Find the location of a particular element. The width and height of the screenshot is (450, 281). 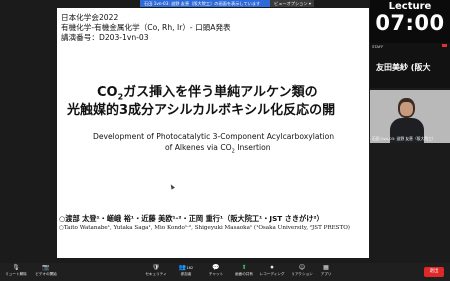

title-co: CO is located at coordinates (107, 92).